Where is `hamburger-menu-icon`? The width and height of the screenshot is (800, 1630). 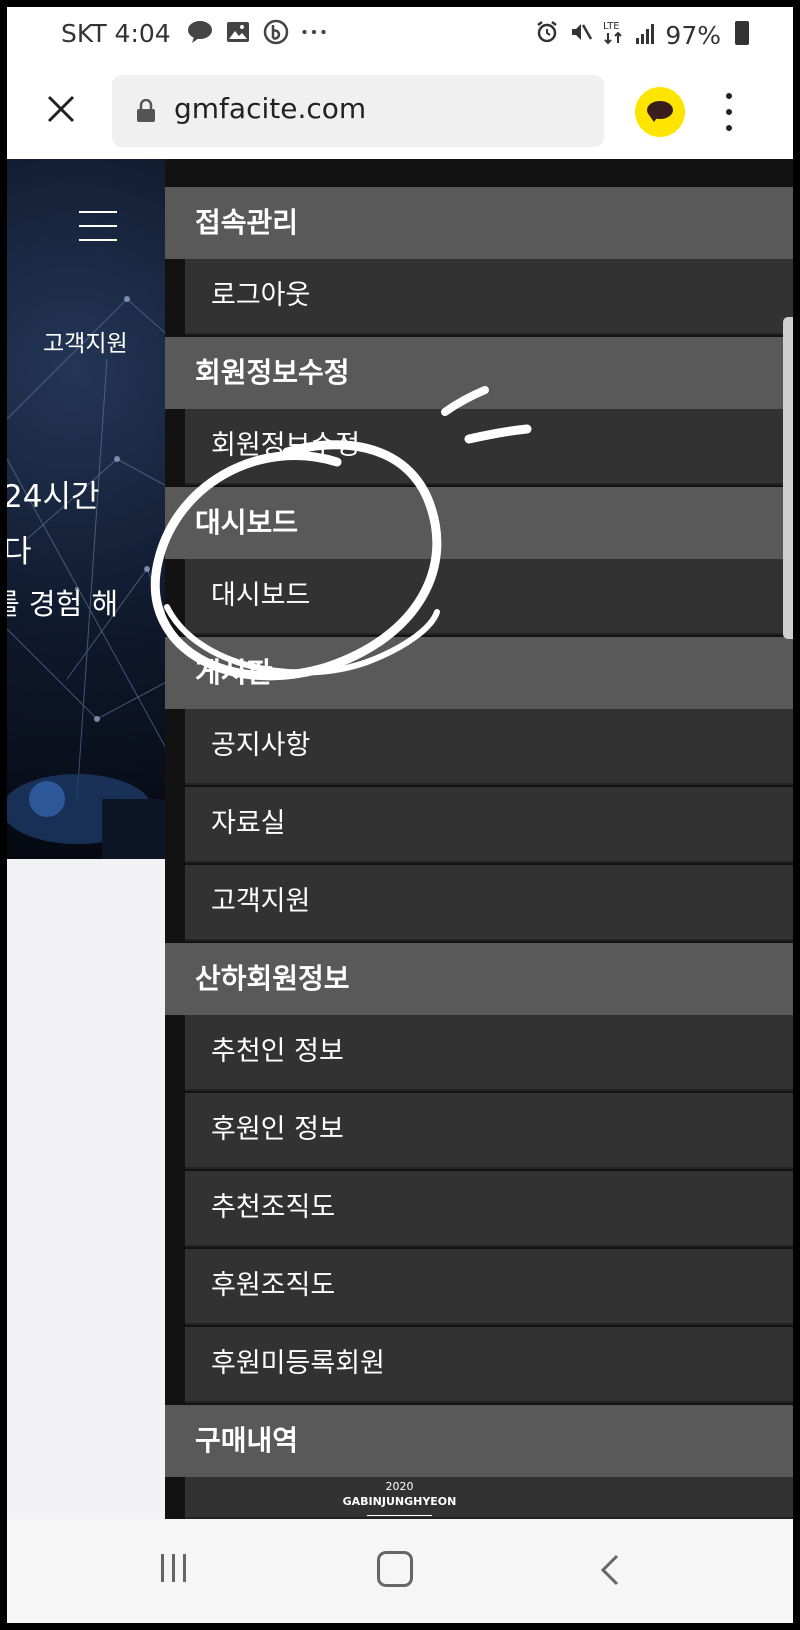 hamburger-menu-icon is located at coordinates (98, 226).